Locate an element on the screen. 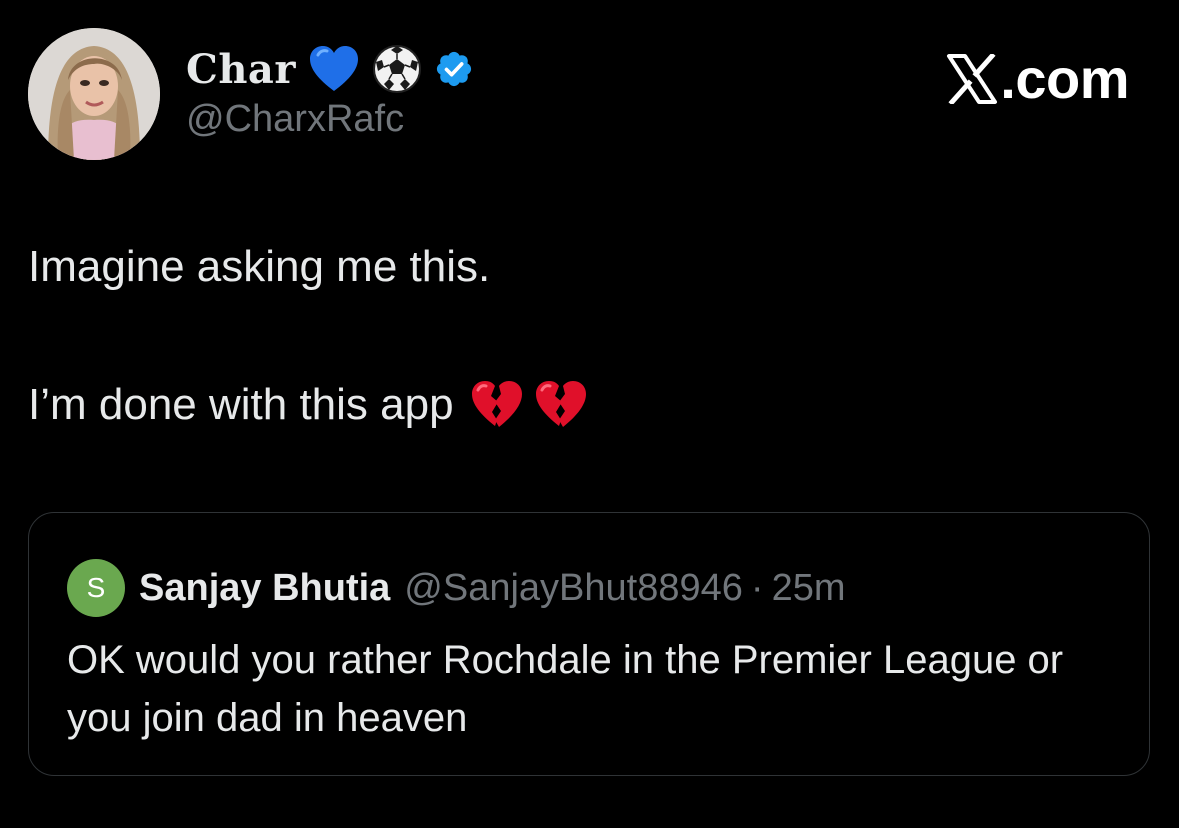  tweet-text-line-2: I’m done with this app is located at coordinates (241, 404).